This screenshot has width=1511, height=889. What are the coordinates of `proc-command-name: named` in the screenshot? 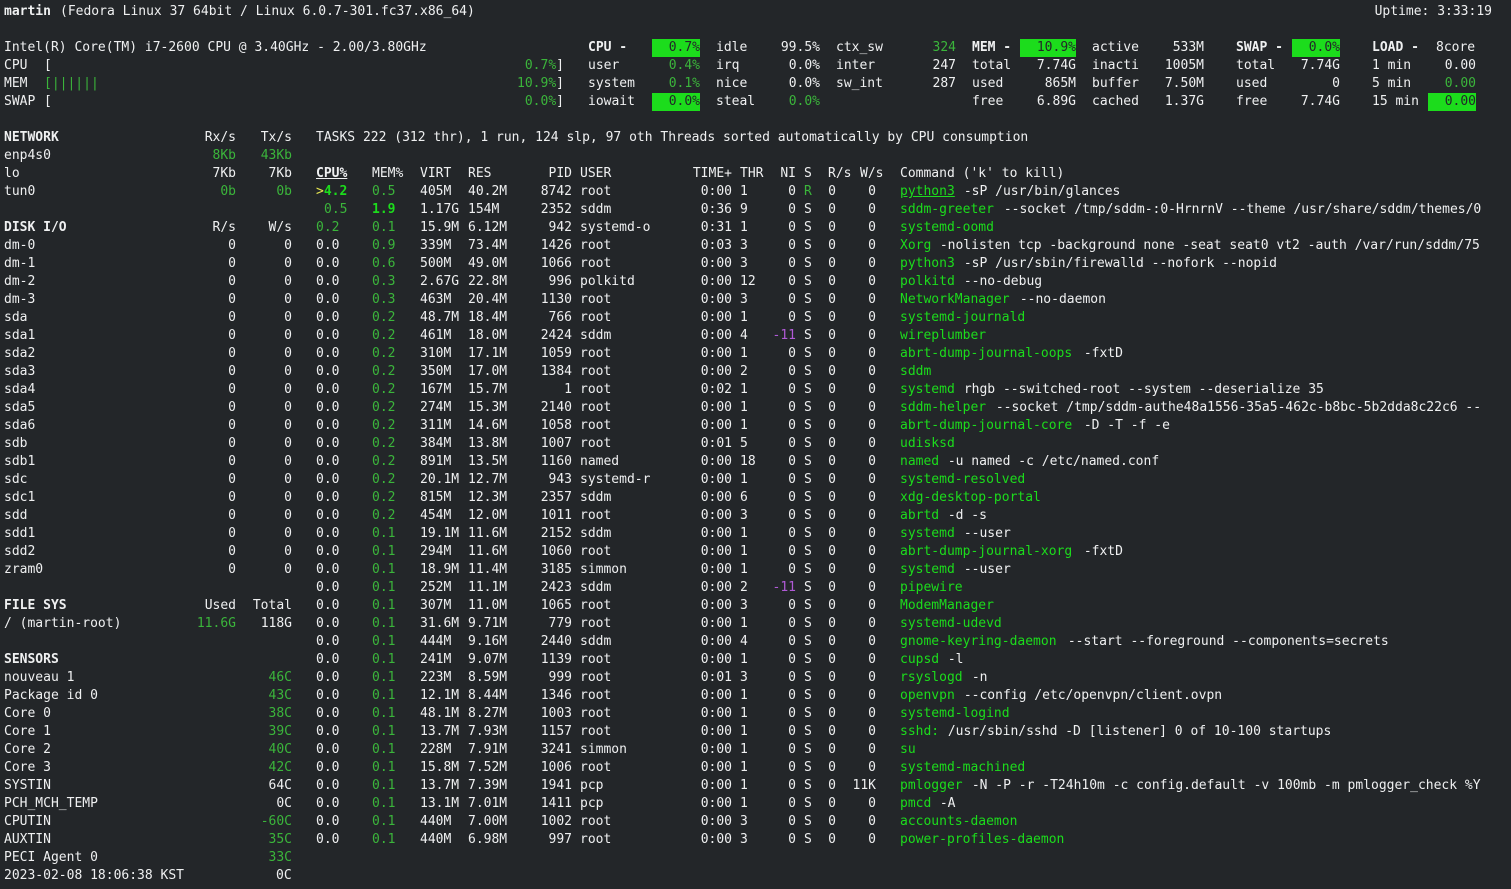 It's located at (919, 462).